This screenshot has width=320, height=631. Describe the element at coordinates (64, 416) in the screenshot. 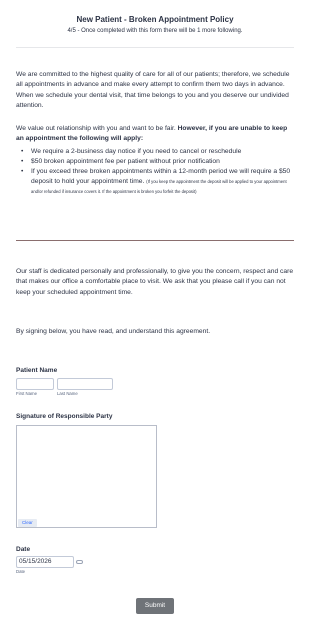

I see `signature-label: Signature of Responsible Party` at that location.